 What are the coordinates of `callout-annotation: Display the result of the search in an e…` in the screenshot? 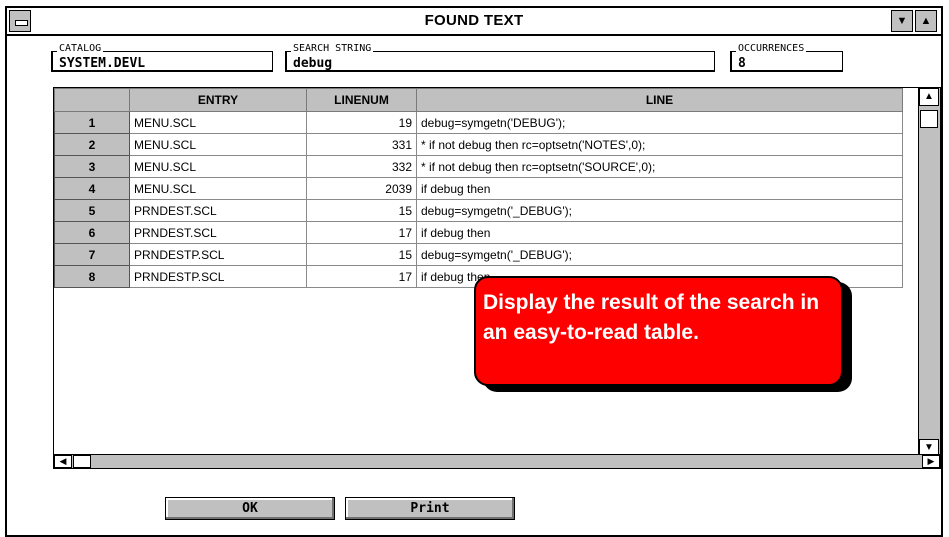 It's located at (658, 331).